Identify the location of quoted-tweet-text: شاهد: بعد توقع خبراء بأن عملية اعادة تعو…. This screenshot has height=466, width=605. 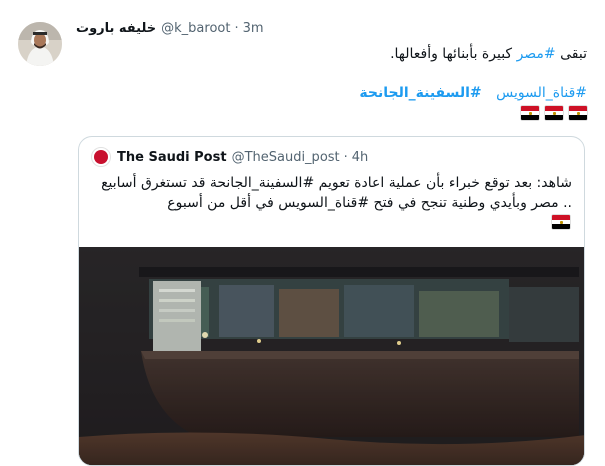
(336, 193).